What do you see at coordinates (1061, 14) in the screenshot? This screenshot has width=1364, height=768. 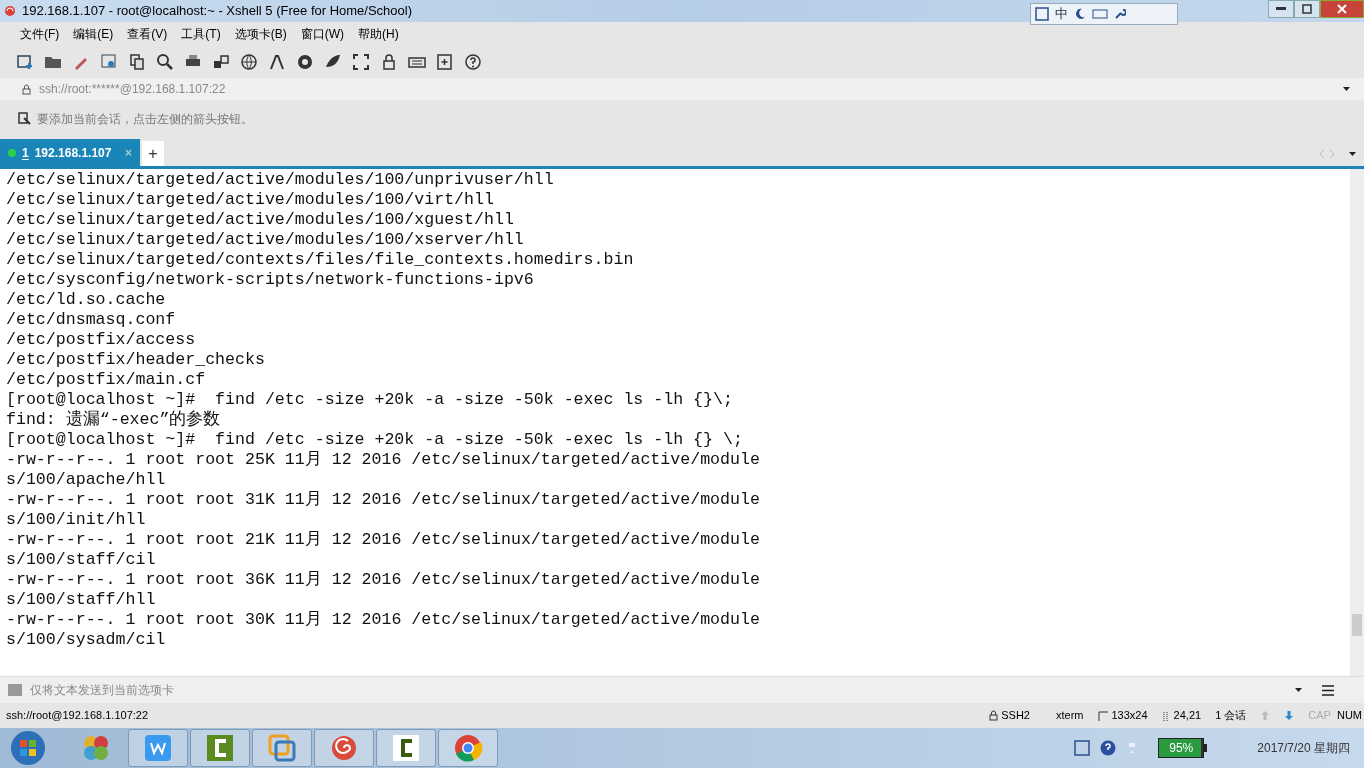 I see `ime-mode: 中` at bounding box center [1061, 14].